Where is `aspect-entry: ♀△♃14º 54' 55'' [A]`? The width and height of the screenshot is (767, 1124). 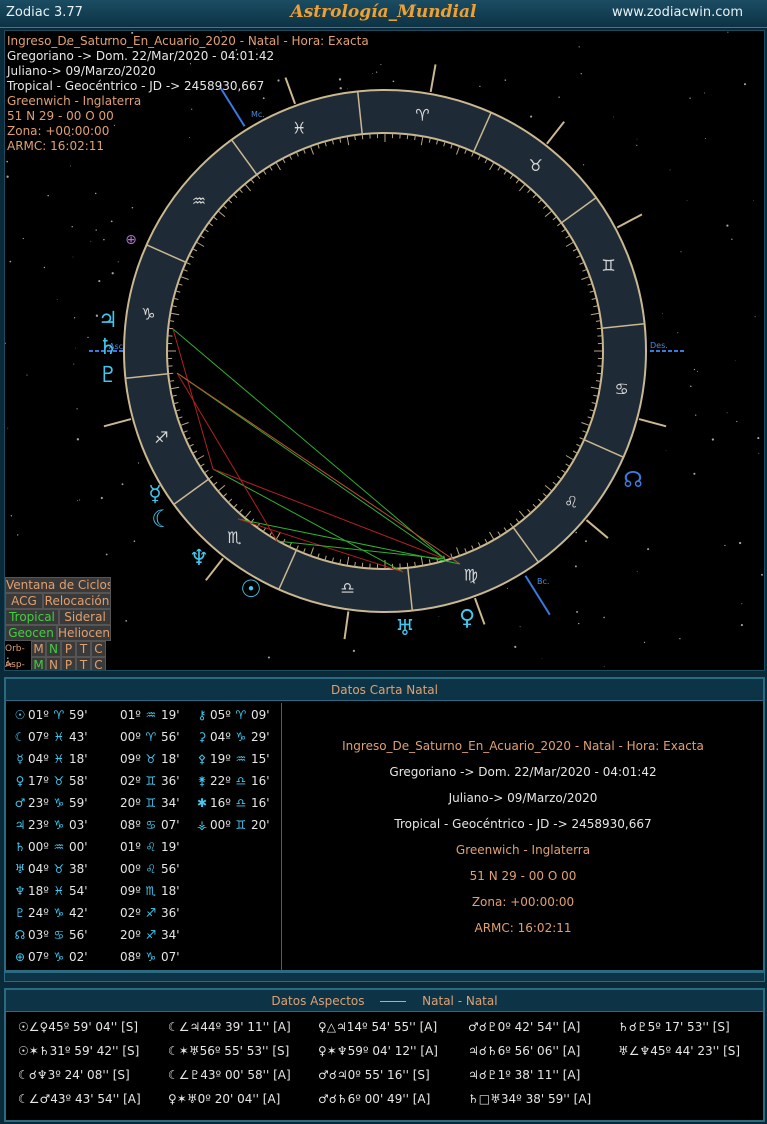
aspect-entry: ♀△♃14º 54' 55'' [A] is located at coordinates (378, 1027).